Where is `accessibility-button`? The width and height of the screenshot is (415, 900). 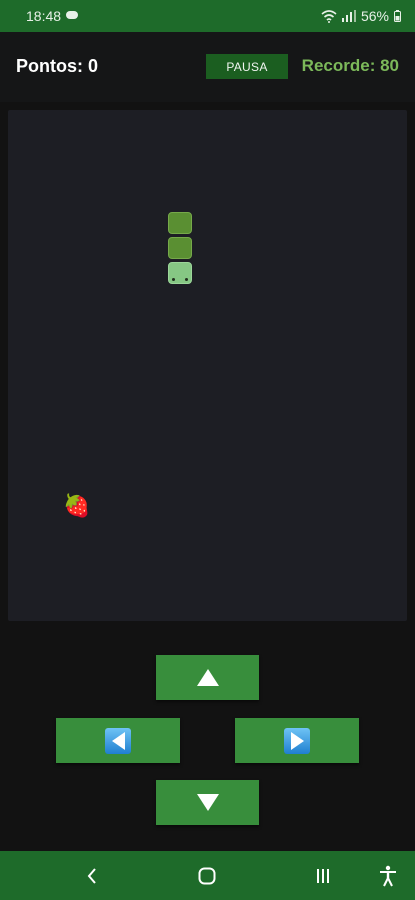
accessibility-button is located at coordinates (388, 875).